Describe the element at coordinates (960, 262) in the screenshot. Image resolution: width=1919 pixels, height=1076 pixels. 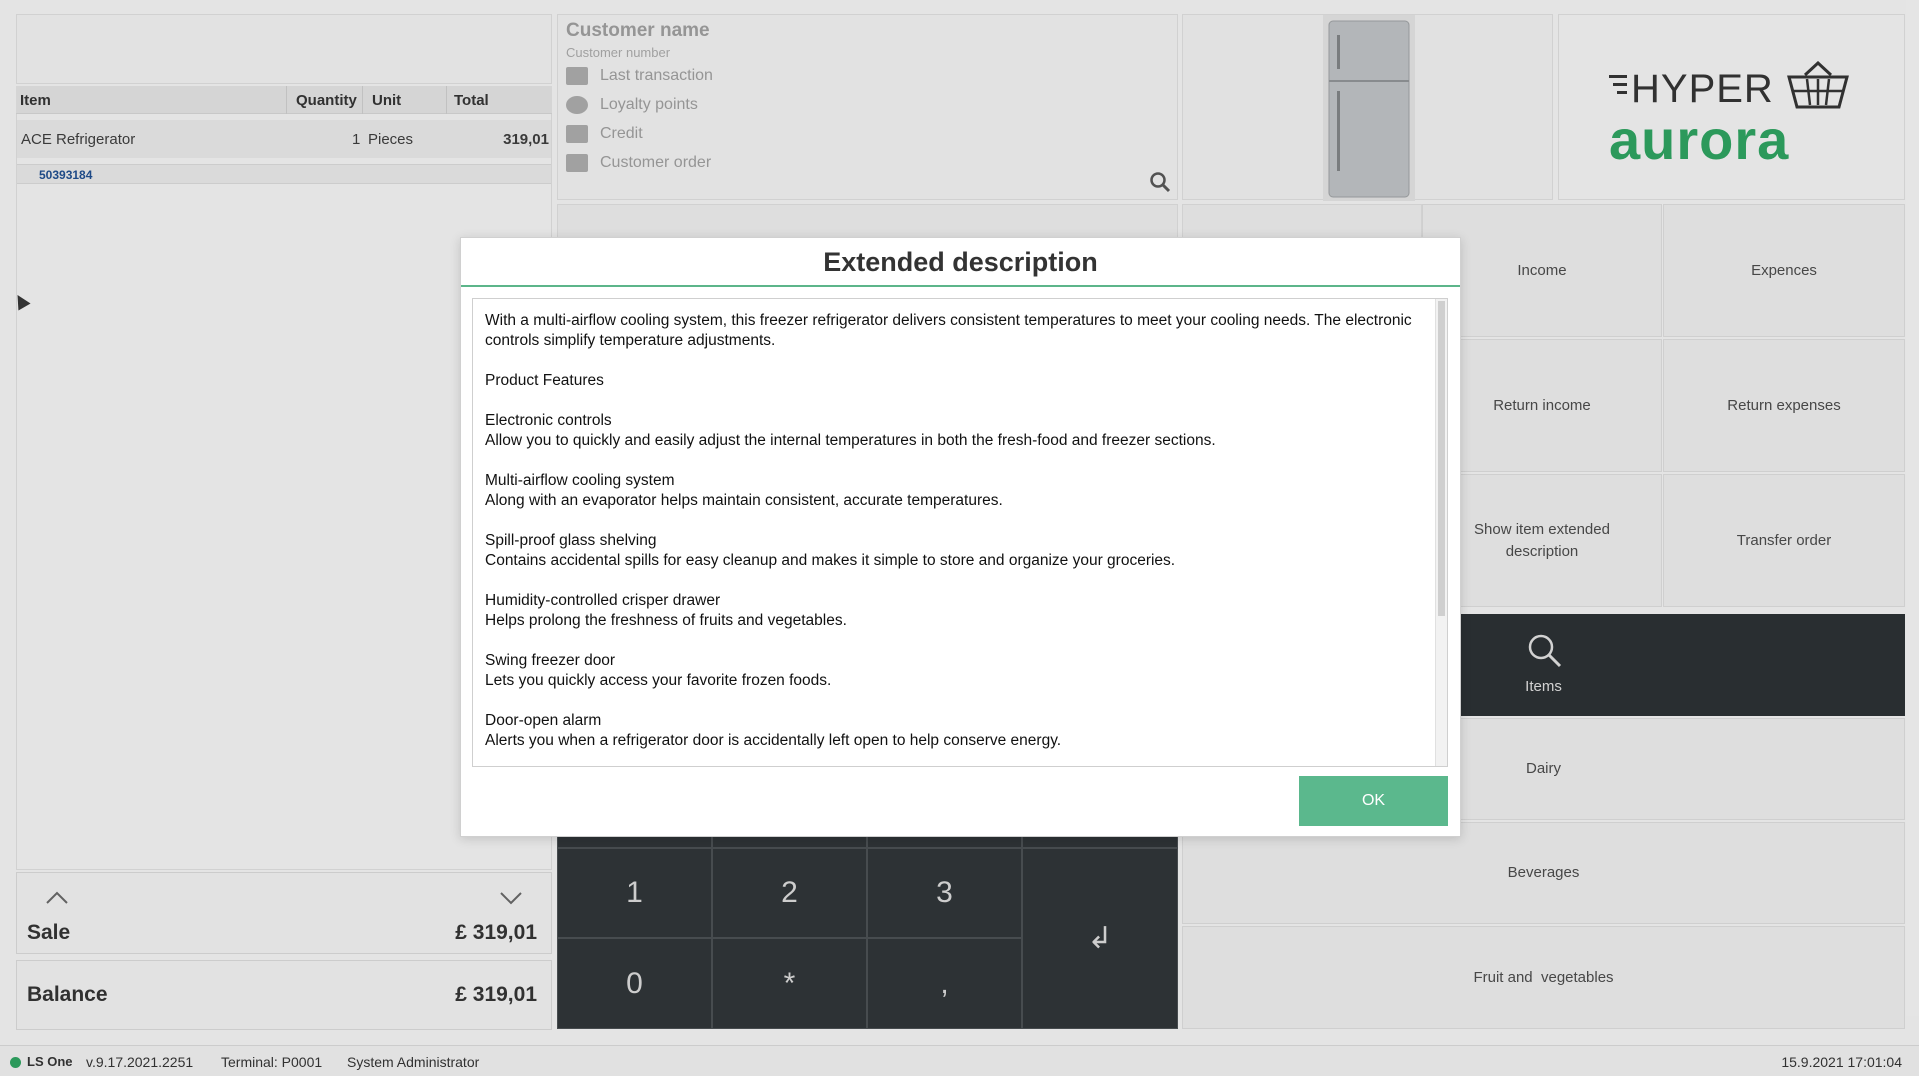
I see `dialog-title: Extended description` at that location.